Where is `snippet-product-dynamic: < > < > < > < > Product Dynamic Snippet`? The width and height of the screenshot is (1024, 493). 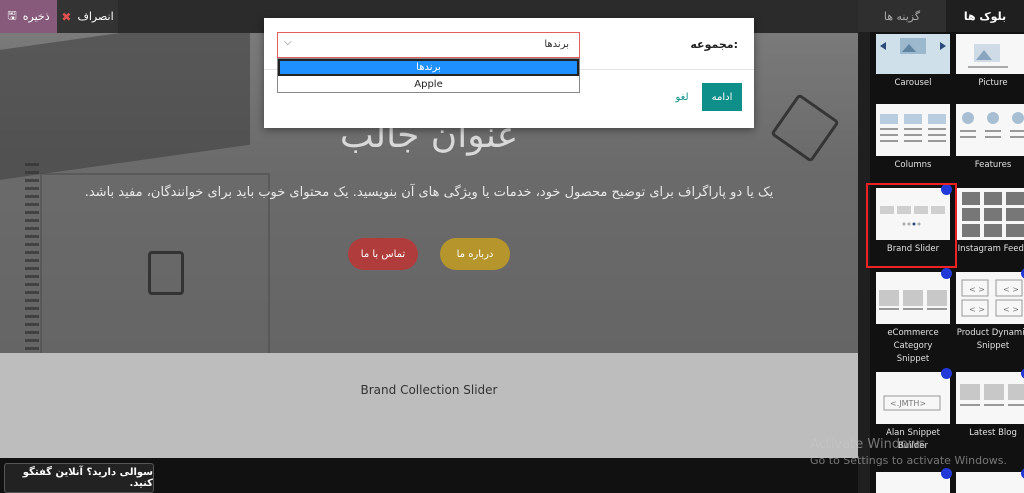 snippet-product-dynamic: < > < > < > < > Product Dynamic Snippet is located at coordinates (990, 310).